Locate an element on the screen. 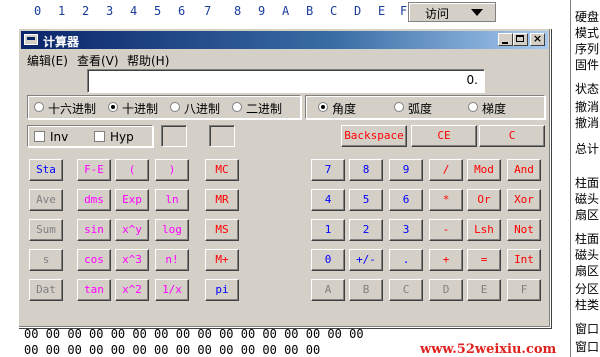  side-label: 模式 is located at coordinates (587, 33).